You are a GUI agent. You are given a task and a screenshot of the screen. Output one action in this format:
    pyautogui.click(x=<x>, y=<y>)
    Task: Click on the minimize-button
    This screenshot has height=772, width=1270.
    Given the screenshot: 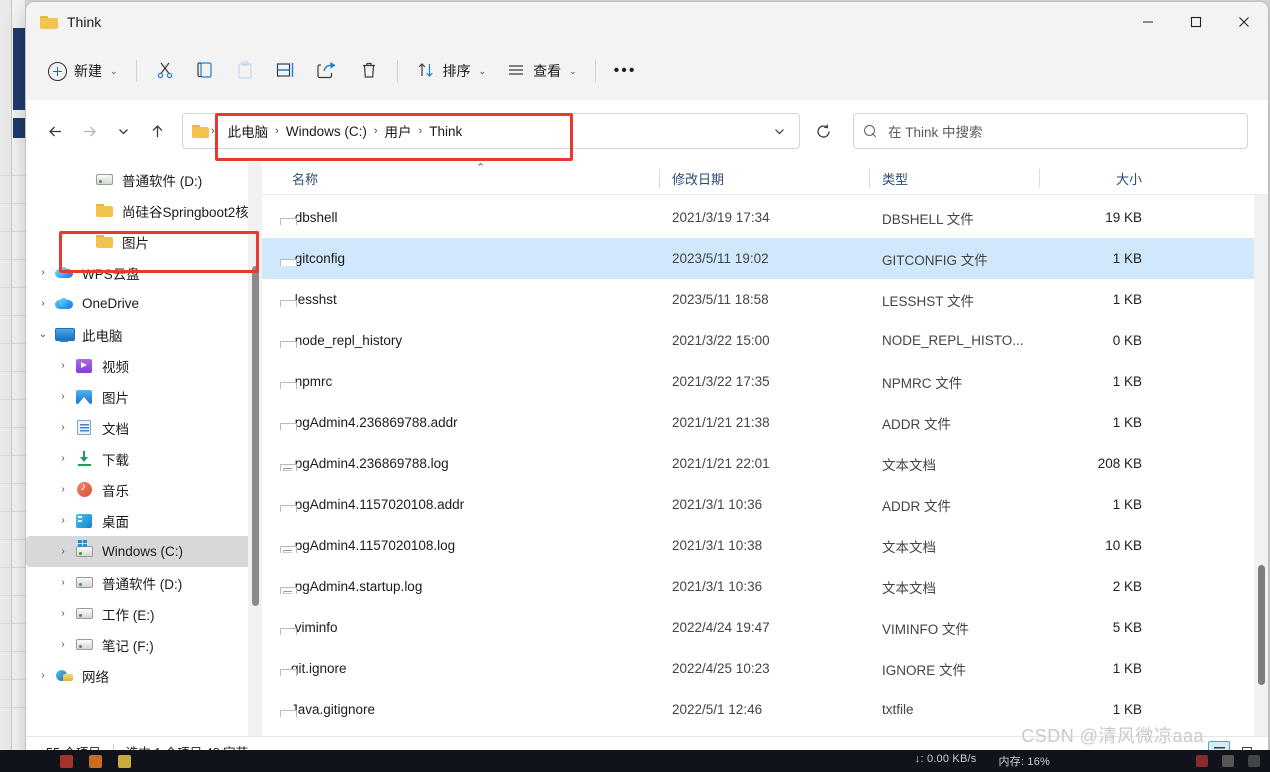 What is the action you would take?
    pyautogui.click(x=1148, y=22)
    